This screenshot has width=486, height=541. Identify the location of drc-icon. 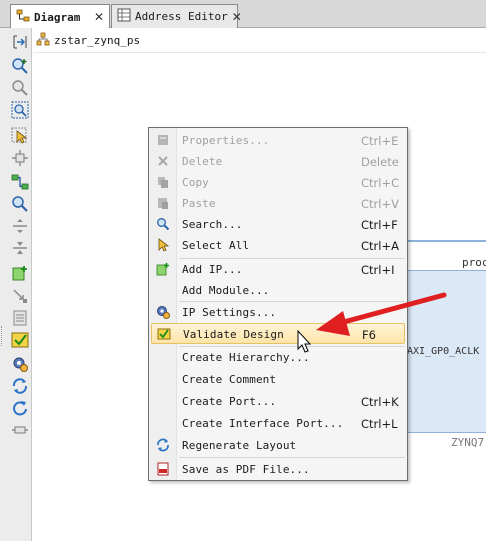
(20, 318).